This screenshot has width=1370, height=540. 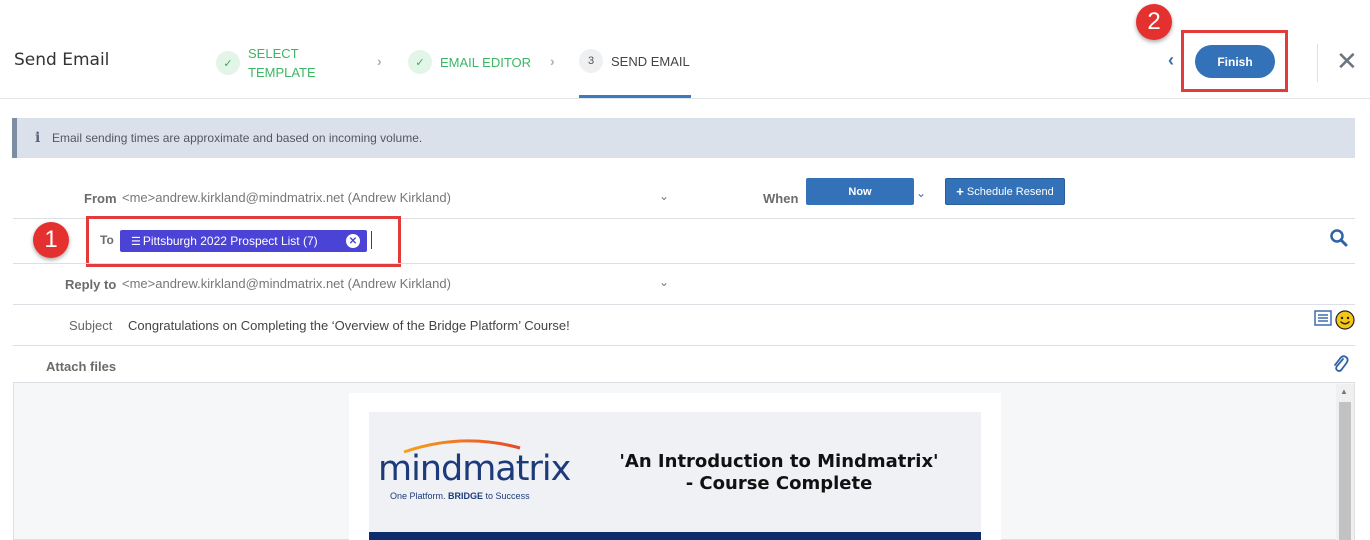 I want to click on step-select-template: ✓ SELECT TEMPLATE, so click(x=266, y=63).